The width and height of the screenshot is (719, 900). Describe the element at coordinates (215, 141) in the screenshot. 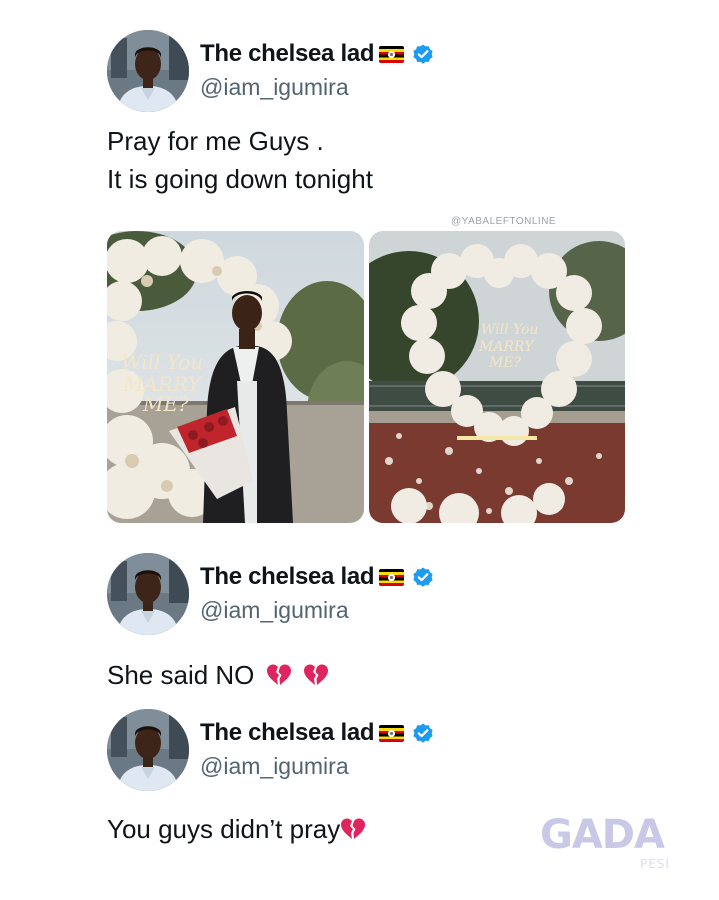

I see `tweet-line: Pray for me Guys .` at that location.